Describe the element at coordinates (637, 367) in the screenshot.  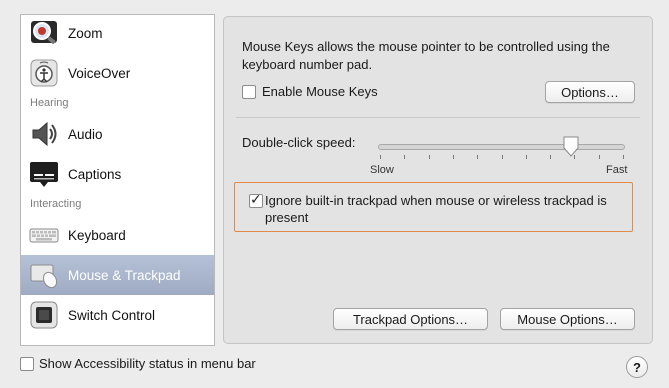
I see `help-button: ?` at that location.